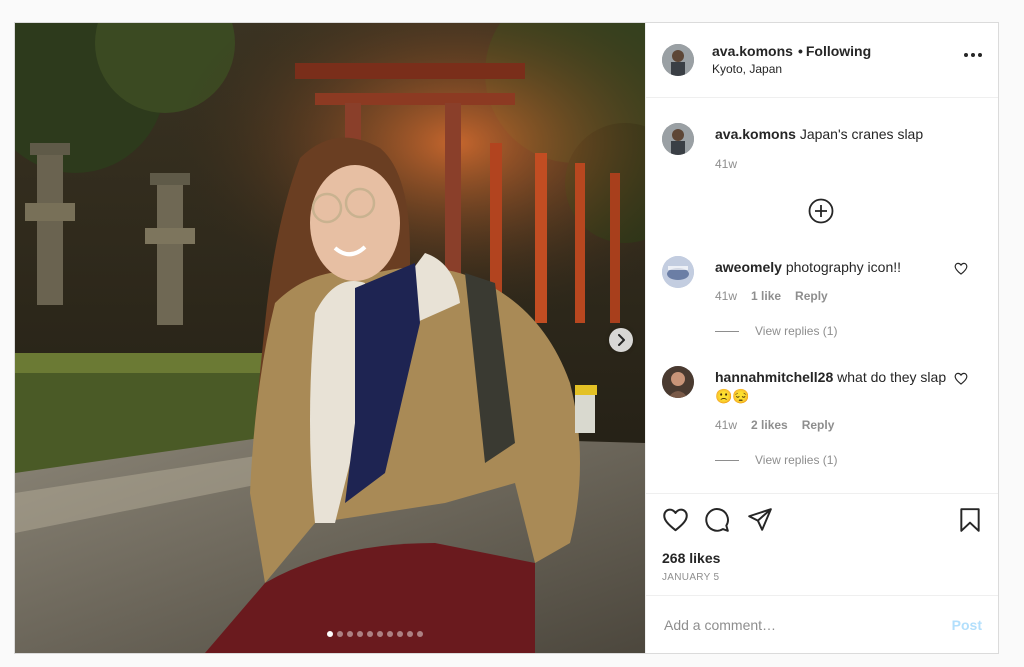 This screenshot has width=1024, height=667. I want to click on next-slide-button, so click(621, 340).